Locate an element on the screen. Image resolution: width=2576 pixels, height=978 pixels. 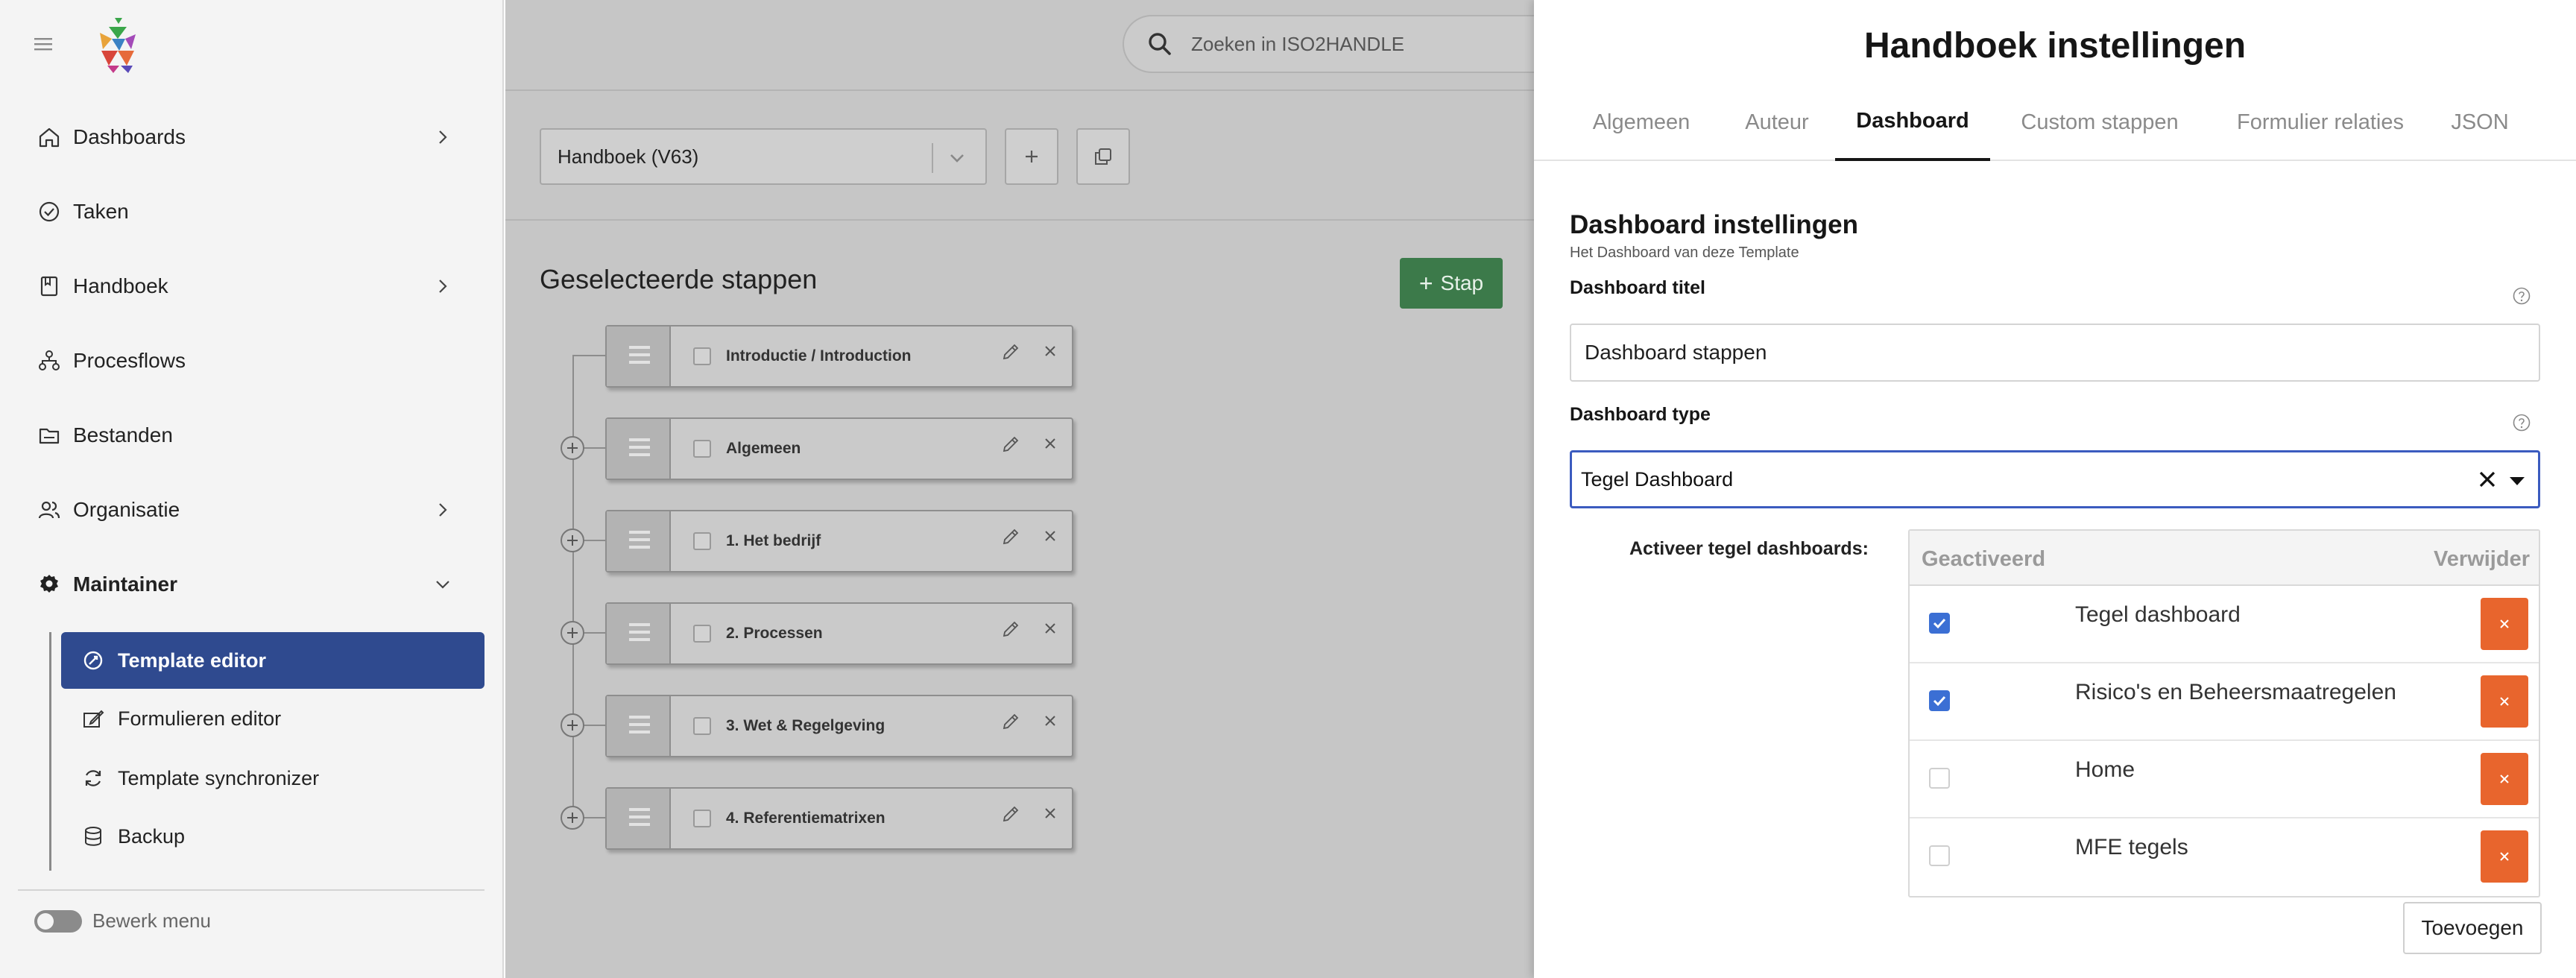
step-card: Introductie / Introduction is located at coordinates (839, 356).